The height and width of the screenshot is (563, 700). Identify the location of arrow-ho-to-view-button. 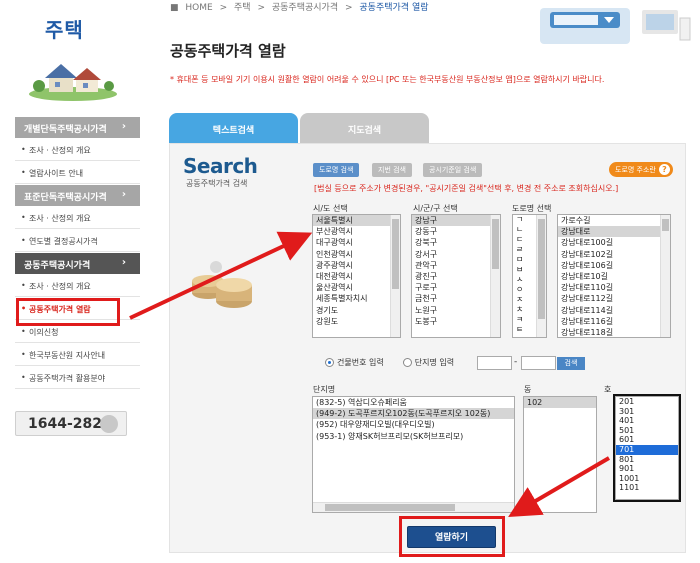
(559, 487).